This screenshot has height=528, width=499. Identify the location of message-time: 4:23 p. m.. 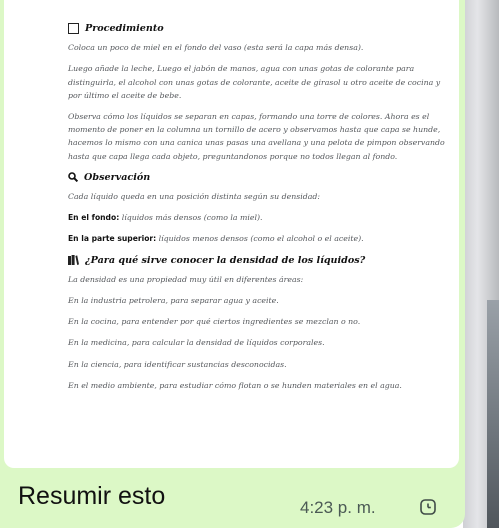
(338, 507).